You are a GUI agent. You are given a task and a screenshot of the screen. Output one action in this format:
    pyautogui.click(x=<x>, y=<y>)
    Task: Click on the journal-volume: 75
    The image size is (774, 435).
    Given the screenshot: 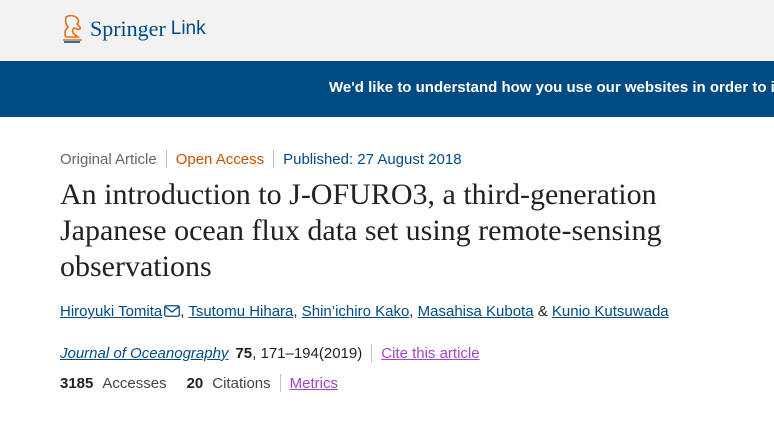 What is the action you would take?
    pyautogui.click(x=244, y=353)
    